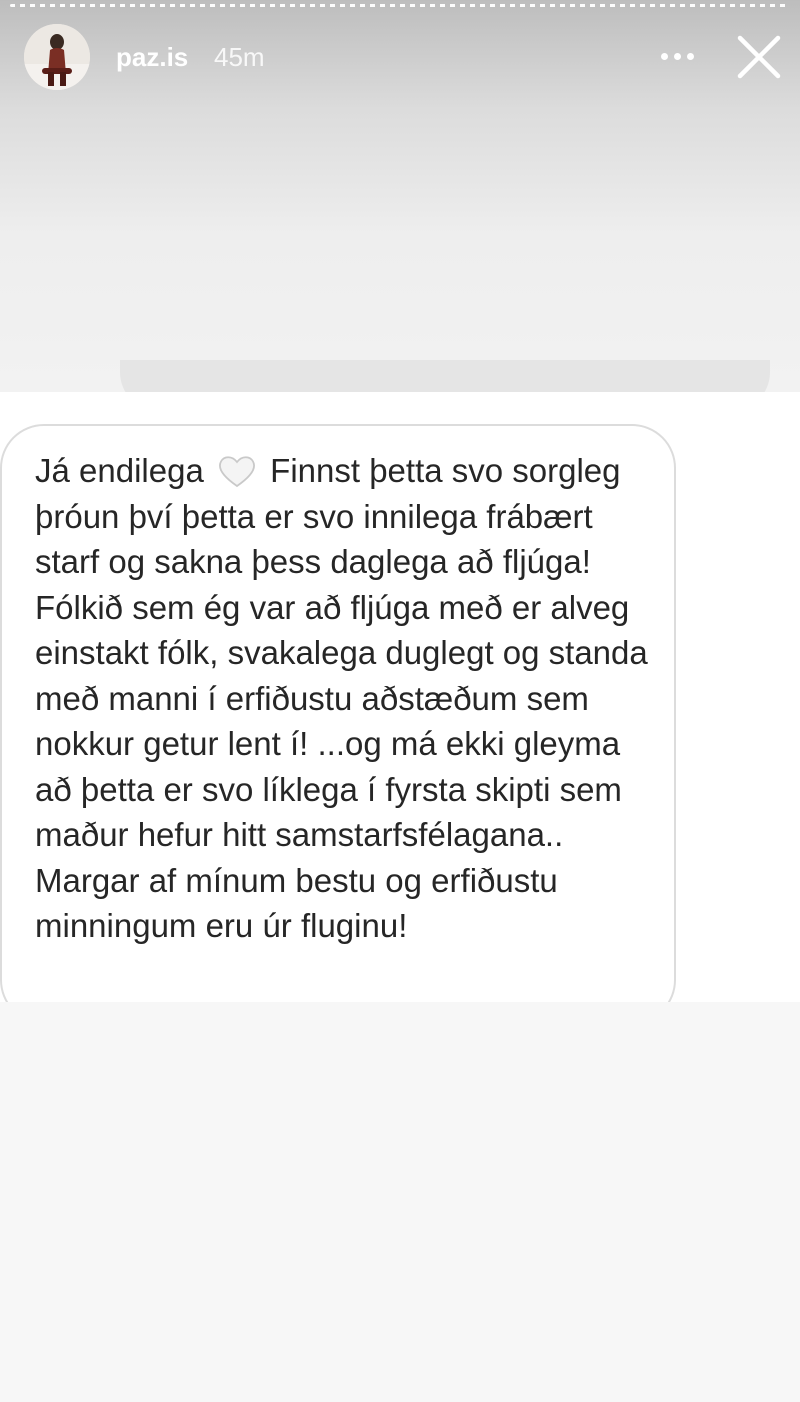  Describe the element at coordinates (400, 56) in the screenshot. I see `story-header: paz.is 45m` at that location.